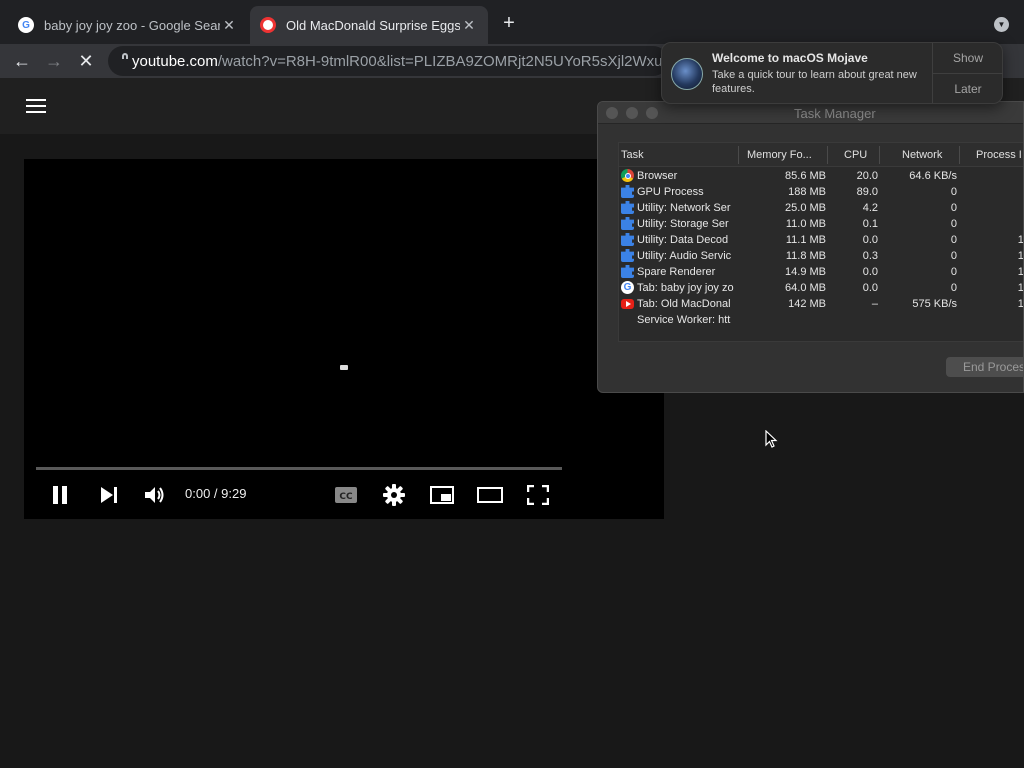  What do you see at coordinates (373, 25) in the screenshot?
I see `tab-title: Old MacDonald Surprise Eggs` at bounding box center [373, 25].